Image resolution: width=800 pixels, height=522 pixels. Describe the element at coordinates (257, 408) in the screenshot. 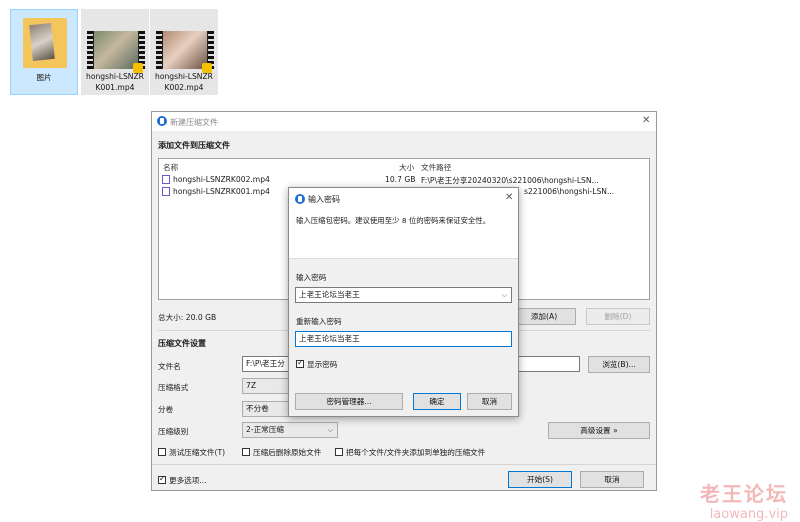

I see `split-value: 不分卷` at that location.